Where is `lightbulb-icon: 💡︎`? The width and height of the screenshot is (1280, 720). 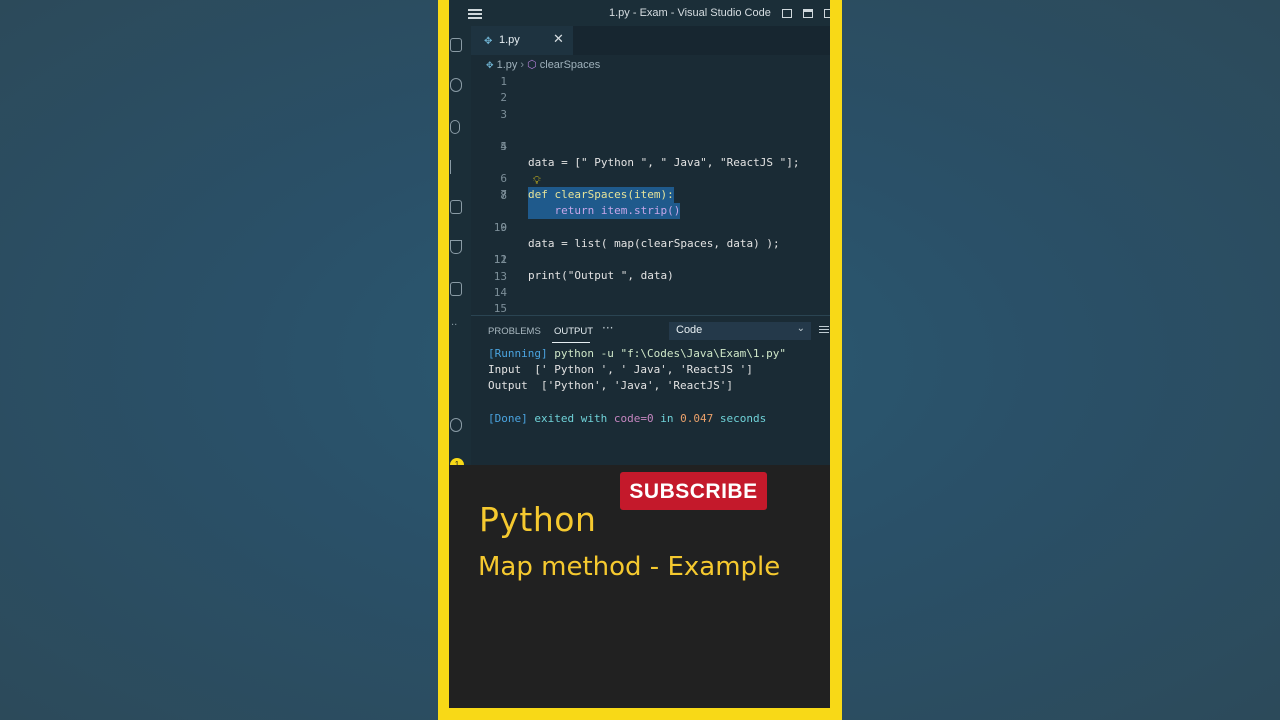
lightbulb-icon: 💡︎ is located at coordinates (537, 181).